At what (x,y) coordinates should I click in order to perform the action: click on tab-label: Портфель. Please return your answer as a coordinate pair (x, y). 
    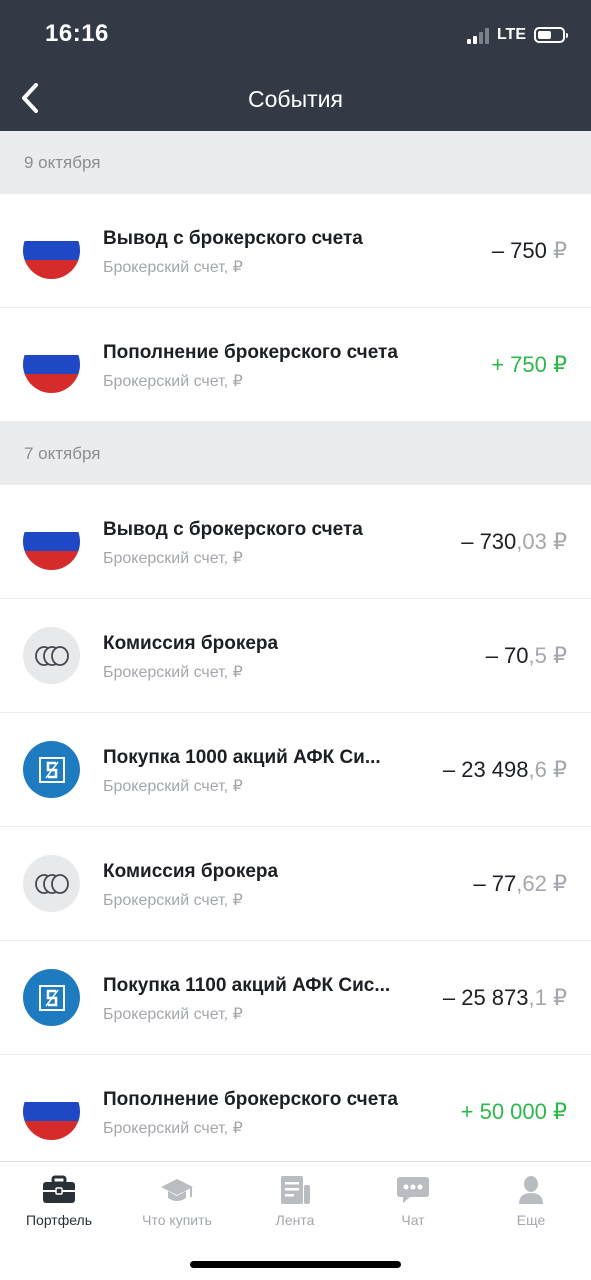
    Looking at the image, I should click on (59, 1220).